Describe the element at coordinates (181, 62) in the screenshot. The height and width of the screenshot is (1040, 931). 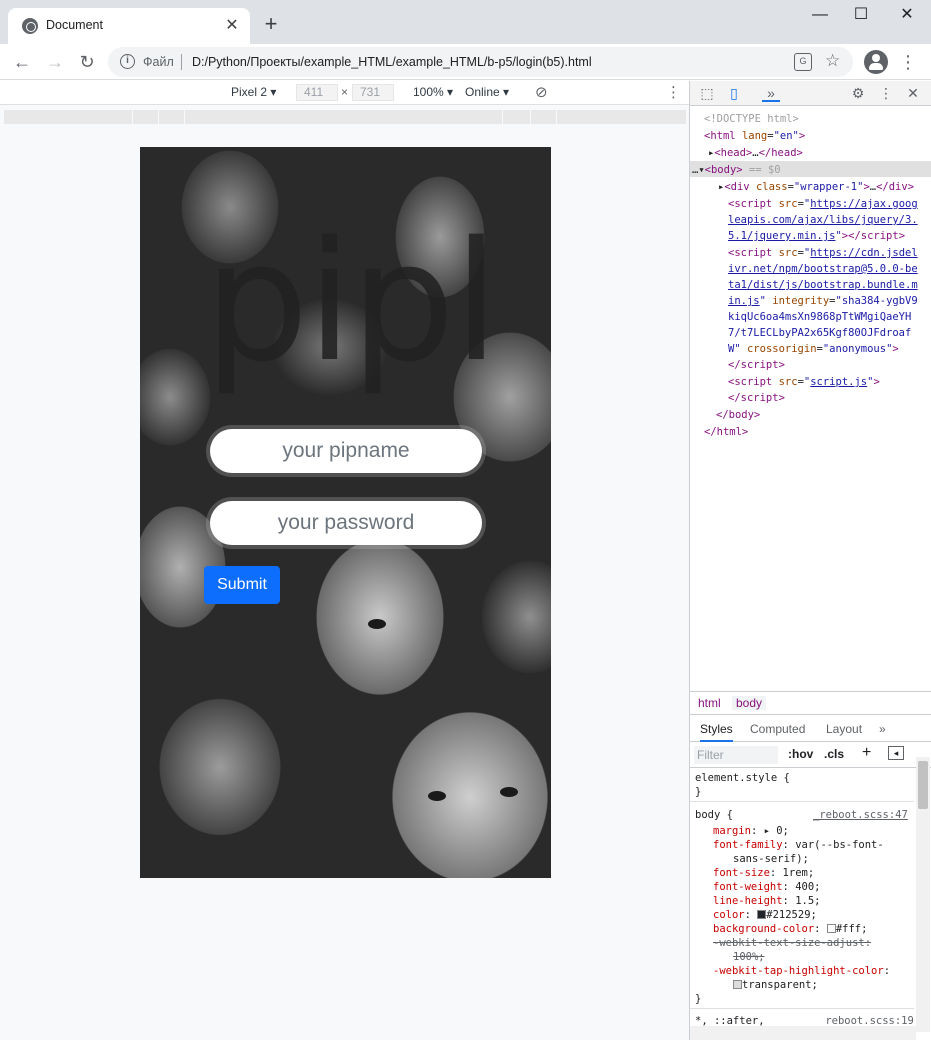
I see `divider` at that location.